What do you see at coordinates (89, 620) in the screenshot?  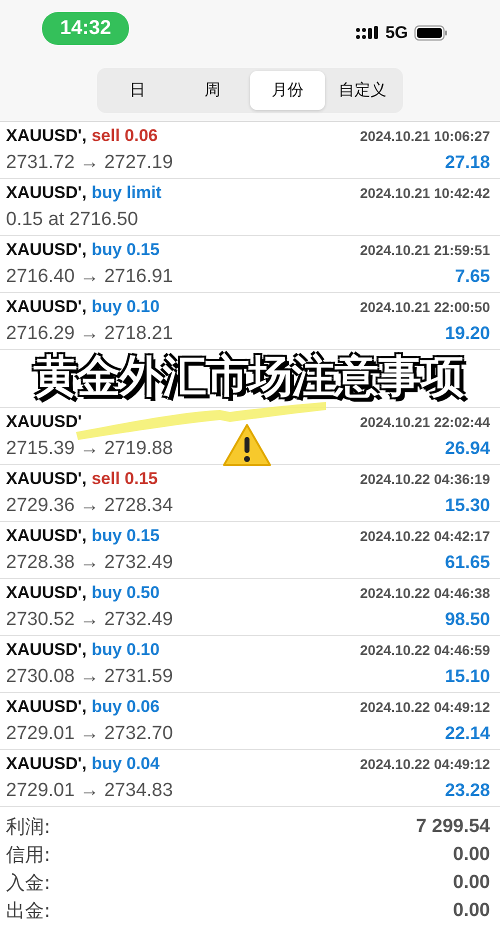 I see `deal-prices: 2730.52 → 2732.49` at bounding box center [89, 620].